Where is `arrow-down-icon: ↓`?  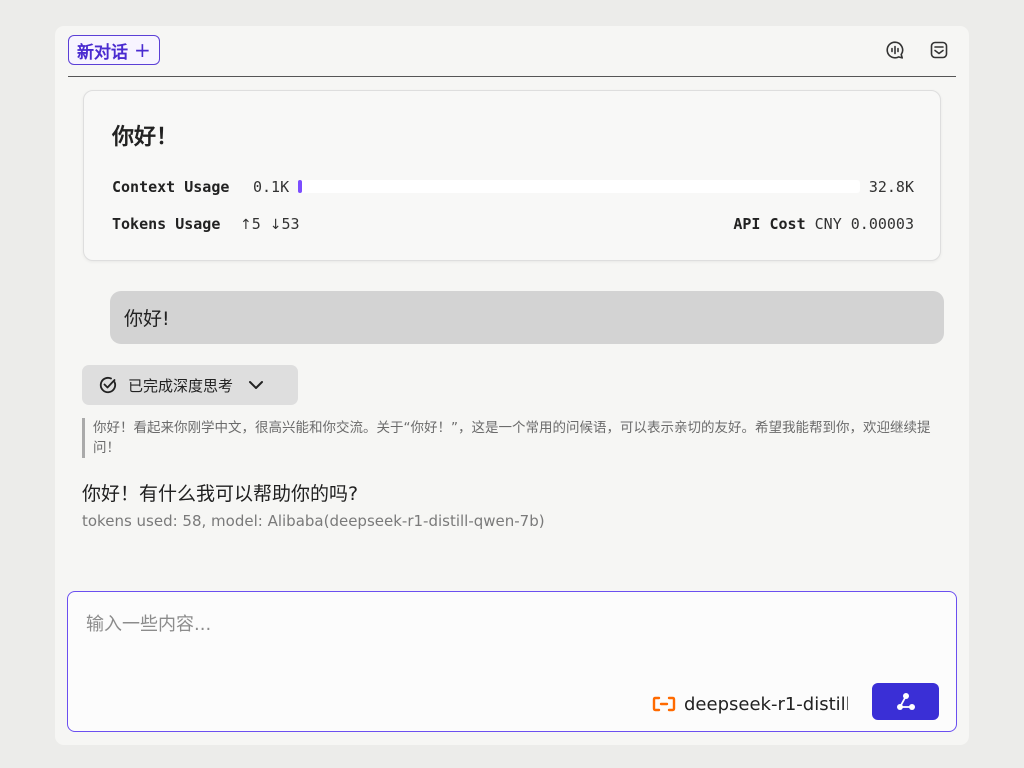
arrow-down-icon: ↓ is located at coordinates (275, 225).